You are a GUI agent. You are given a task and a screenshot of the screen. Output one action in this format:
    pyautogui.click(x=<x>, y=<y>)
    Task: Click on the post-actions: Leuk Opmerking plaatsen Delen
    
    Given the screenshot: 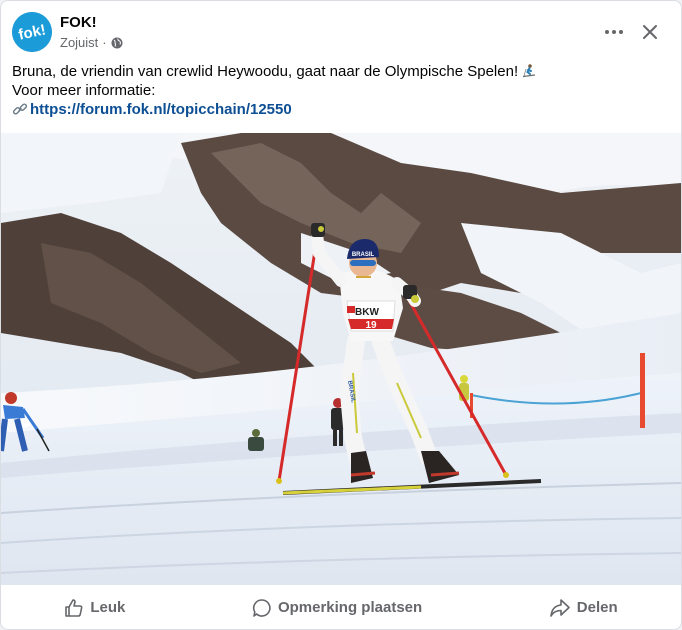 What is the action you would take?
    pyautogui.click(x=341, y=607)
    